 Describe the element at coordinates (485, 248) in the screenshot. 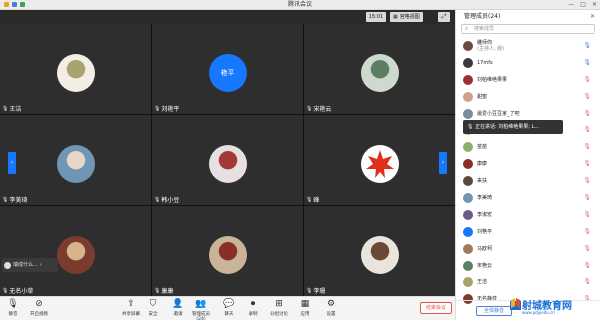

I see `member-name: 马欧柯` at that location.